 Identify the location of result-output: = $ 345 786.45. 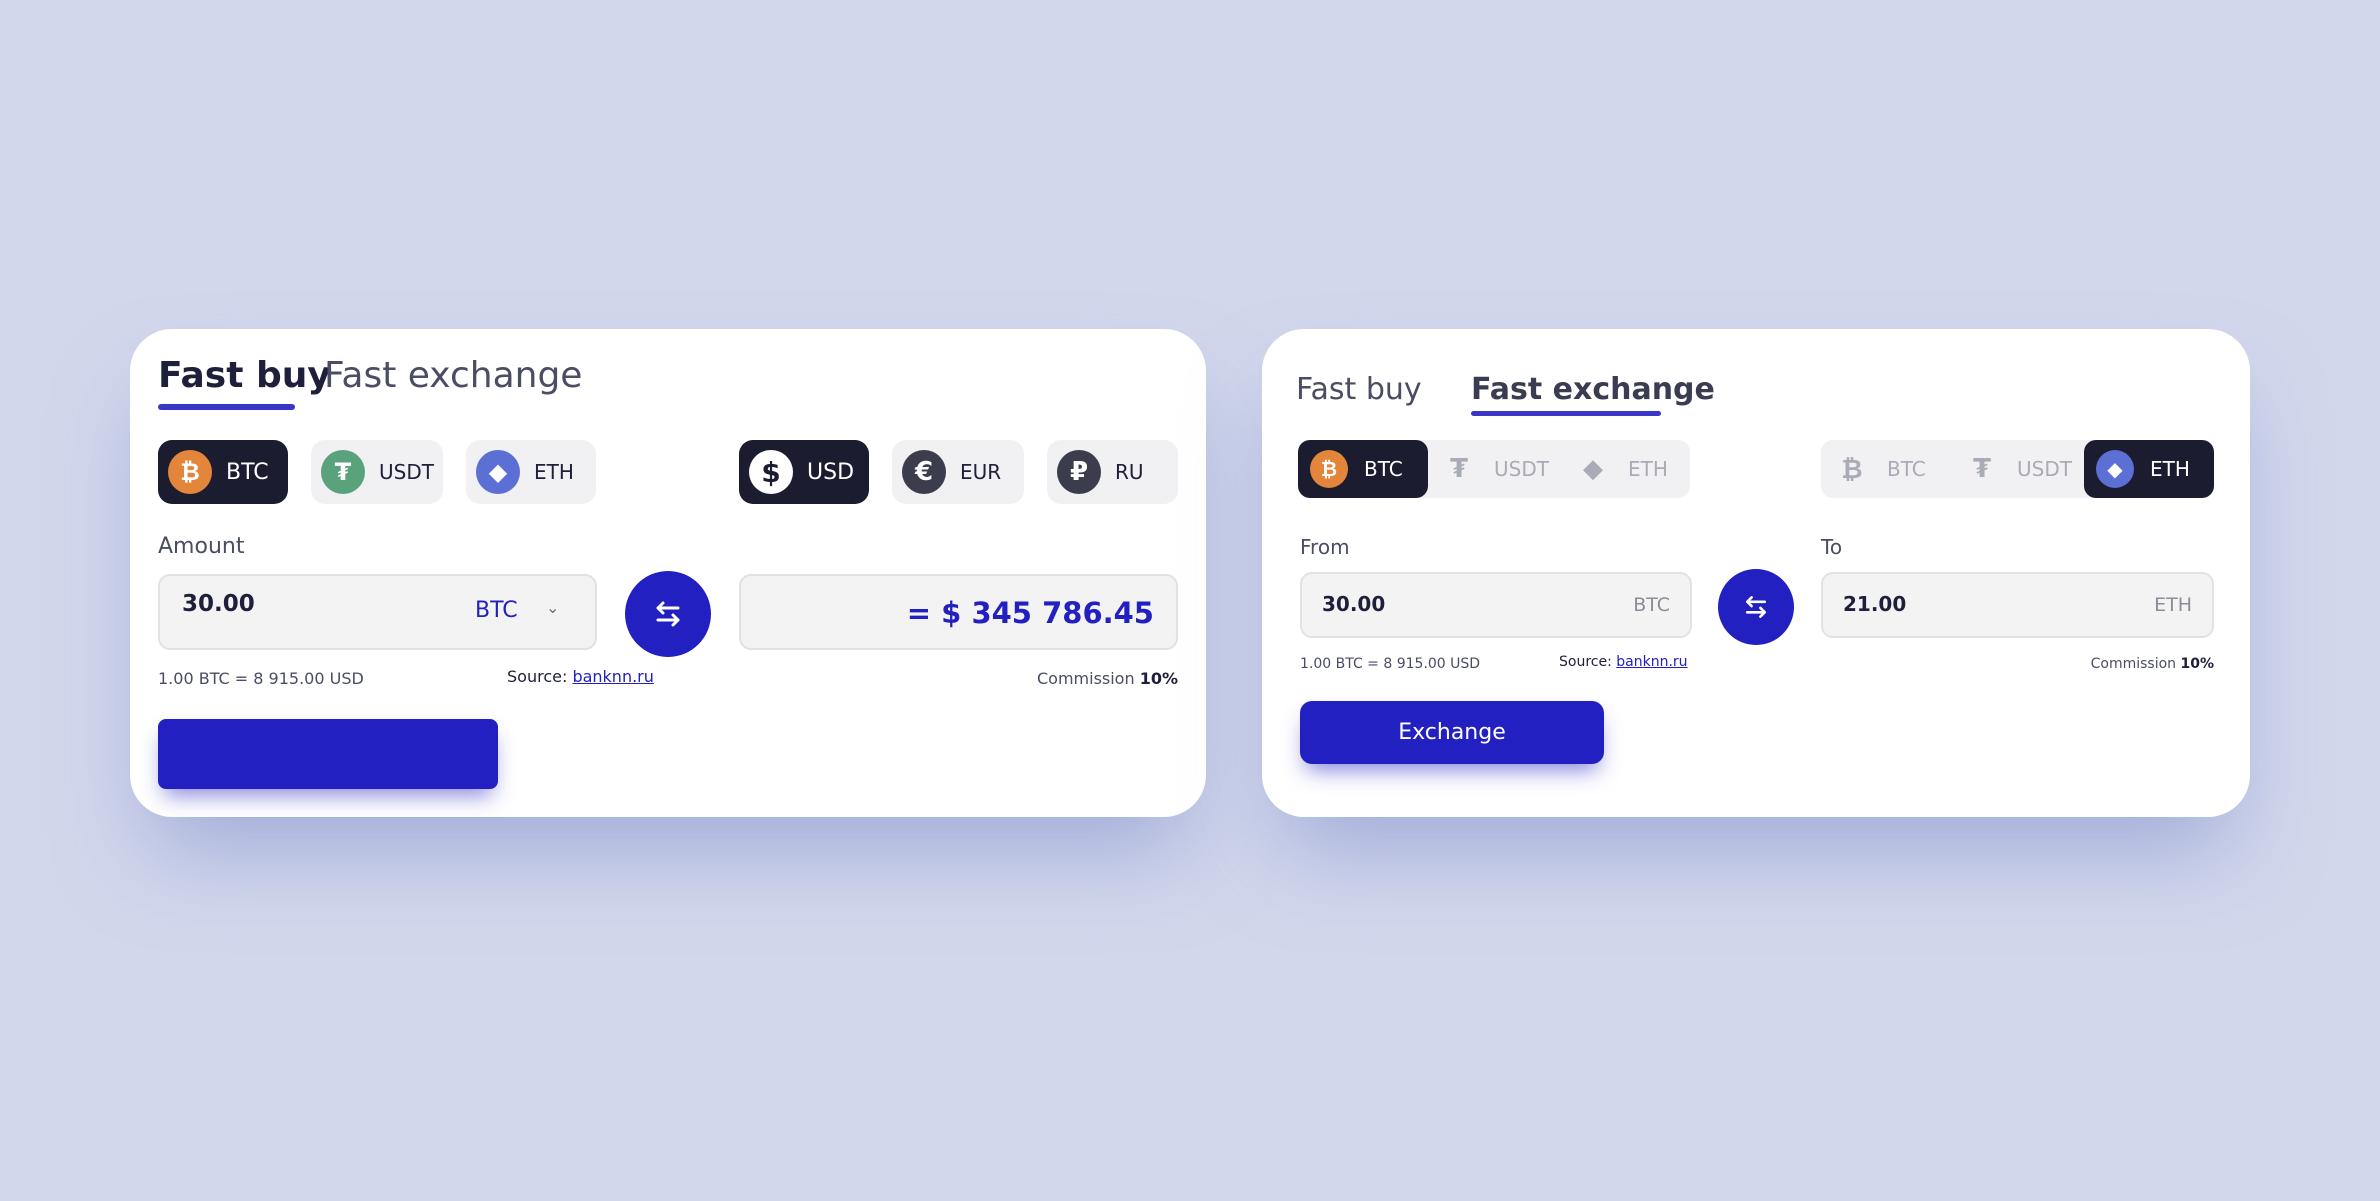
(958, 612).